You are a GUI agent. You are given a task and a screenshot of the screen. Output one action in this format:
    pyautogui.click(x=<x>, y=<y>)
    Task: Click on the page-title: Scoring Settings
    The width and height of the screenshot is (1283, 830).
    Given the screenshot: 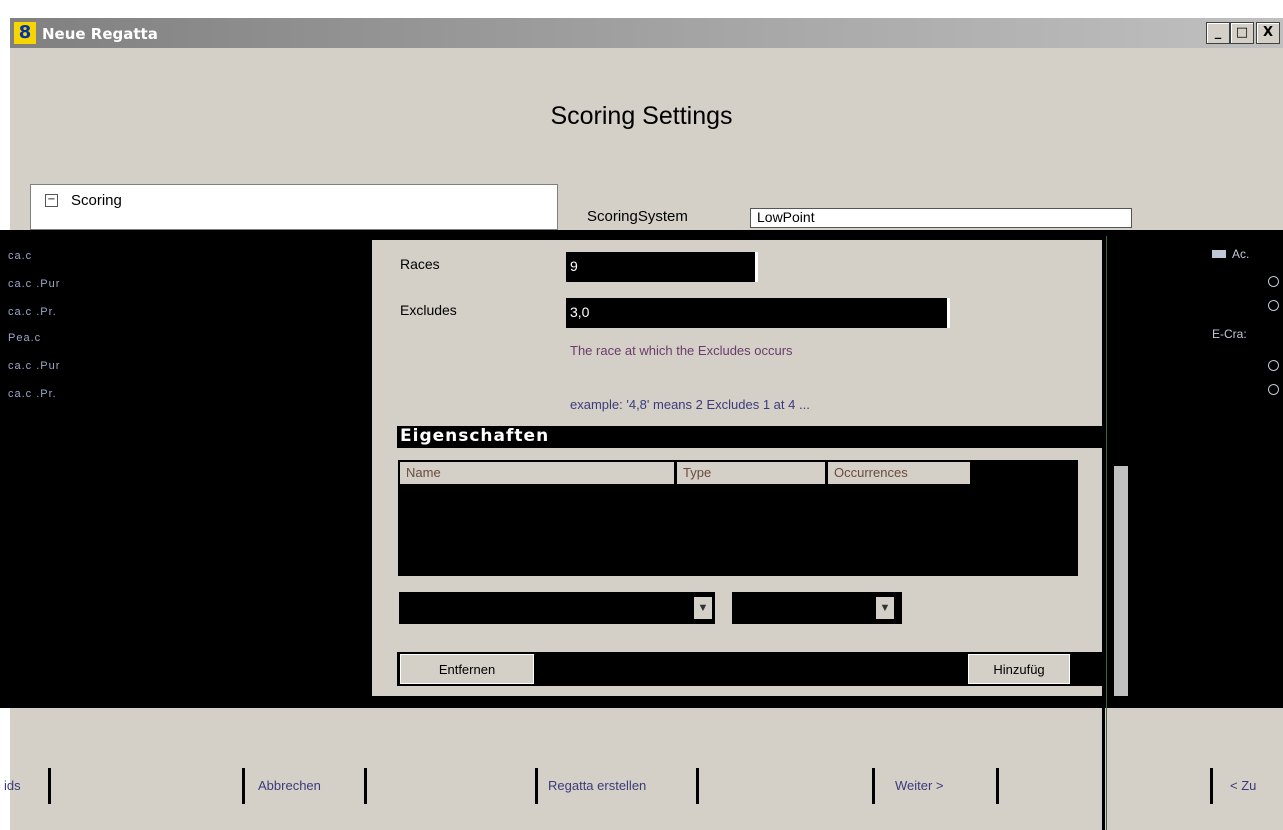 What is the action you would take?
    pyautogui.click(x=641, y=116)
    